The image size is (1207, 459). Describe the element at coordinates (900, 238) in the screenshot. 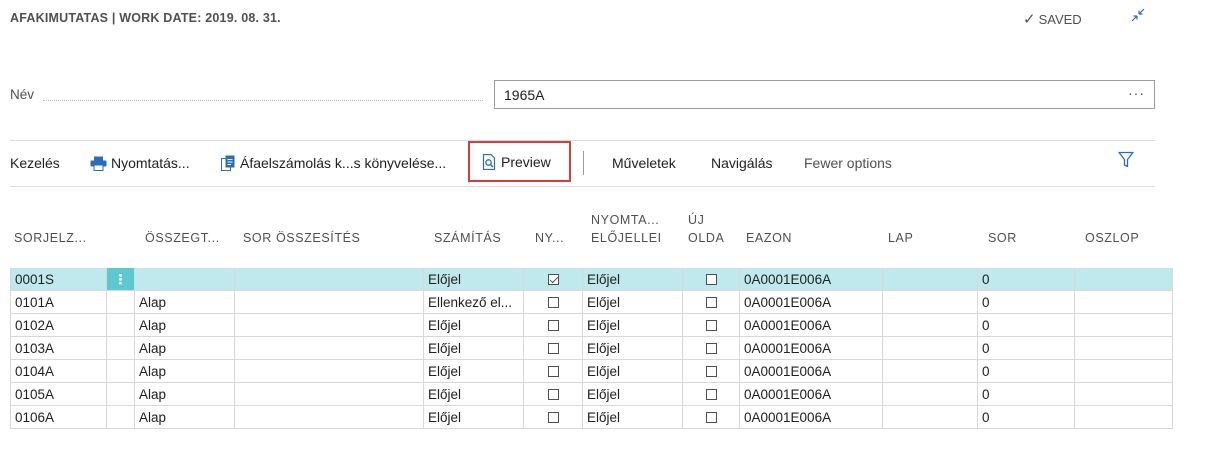

I see `col-header-lap: LAP` at that location.